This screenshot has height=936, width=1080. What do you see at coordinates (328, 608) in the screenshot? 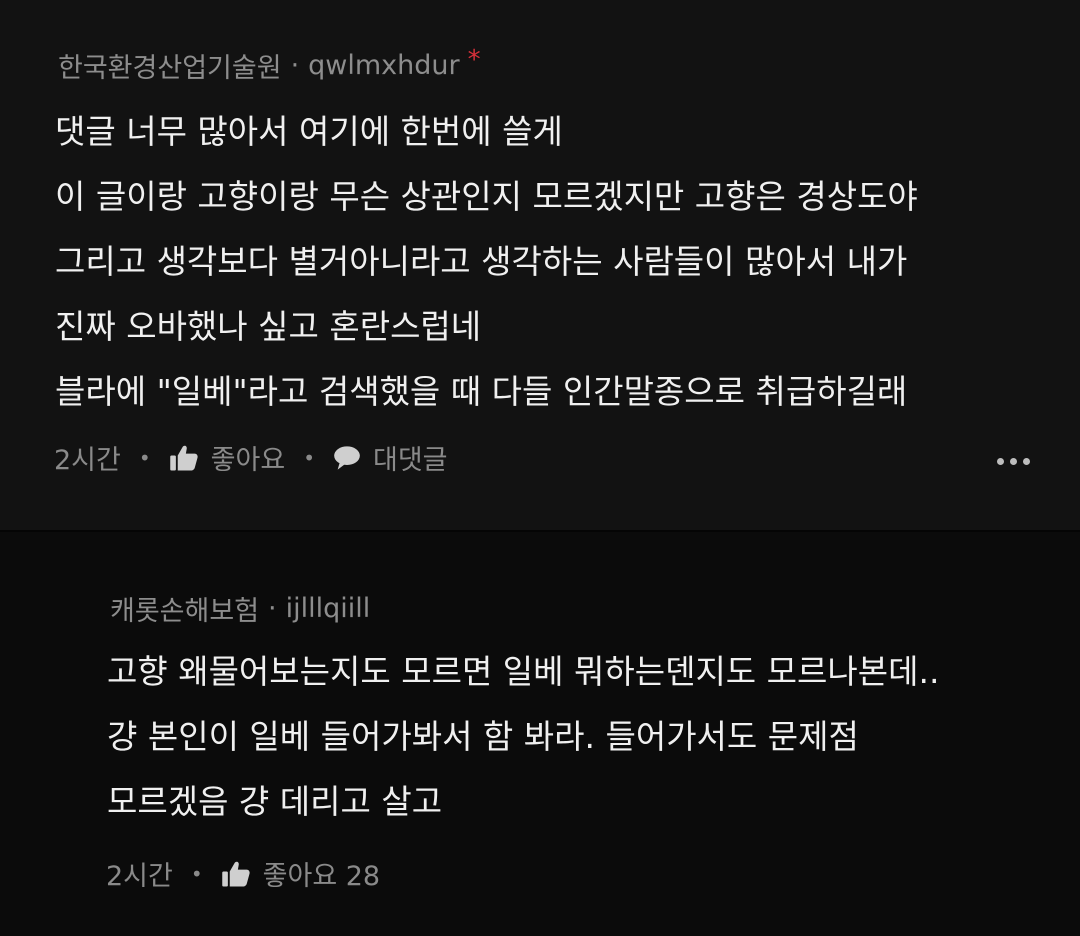
I see `author-username: ijlllqiill` at bounding box center [328, 608].